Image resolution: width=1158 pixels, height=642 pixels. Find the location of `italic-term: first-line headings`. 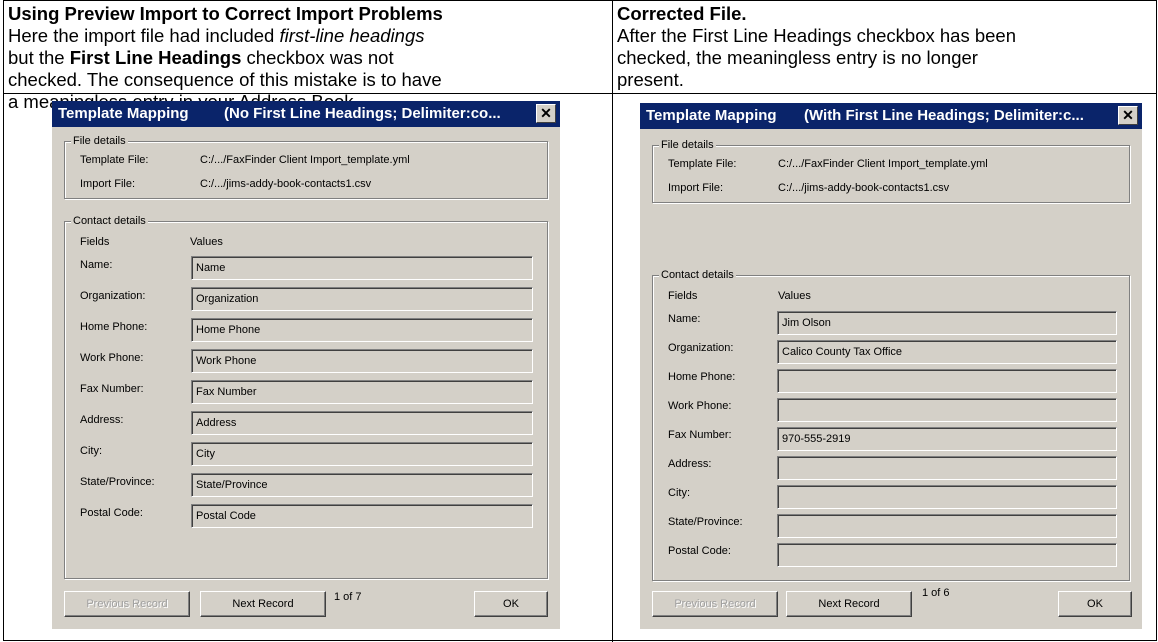

italic-term: first-line headings is located at coordinates (352, 35).